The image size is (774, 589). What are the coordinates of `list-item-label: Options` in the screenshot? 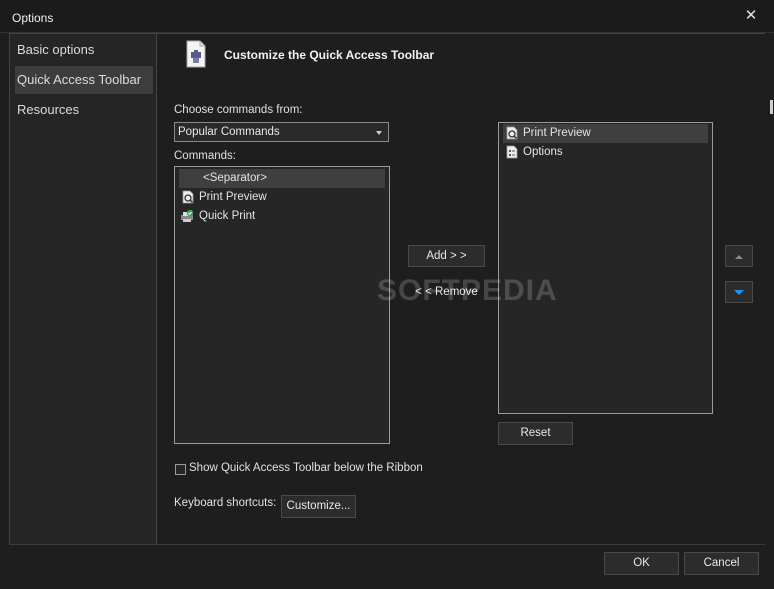 It's located at (543, 152).